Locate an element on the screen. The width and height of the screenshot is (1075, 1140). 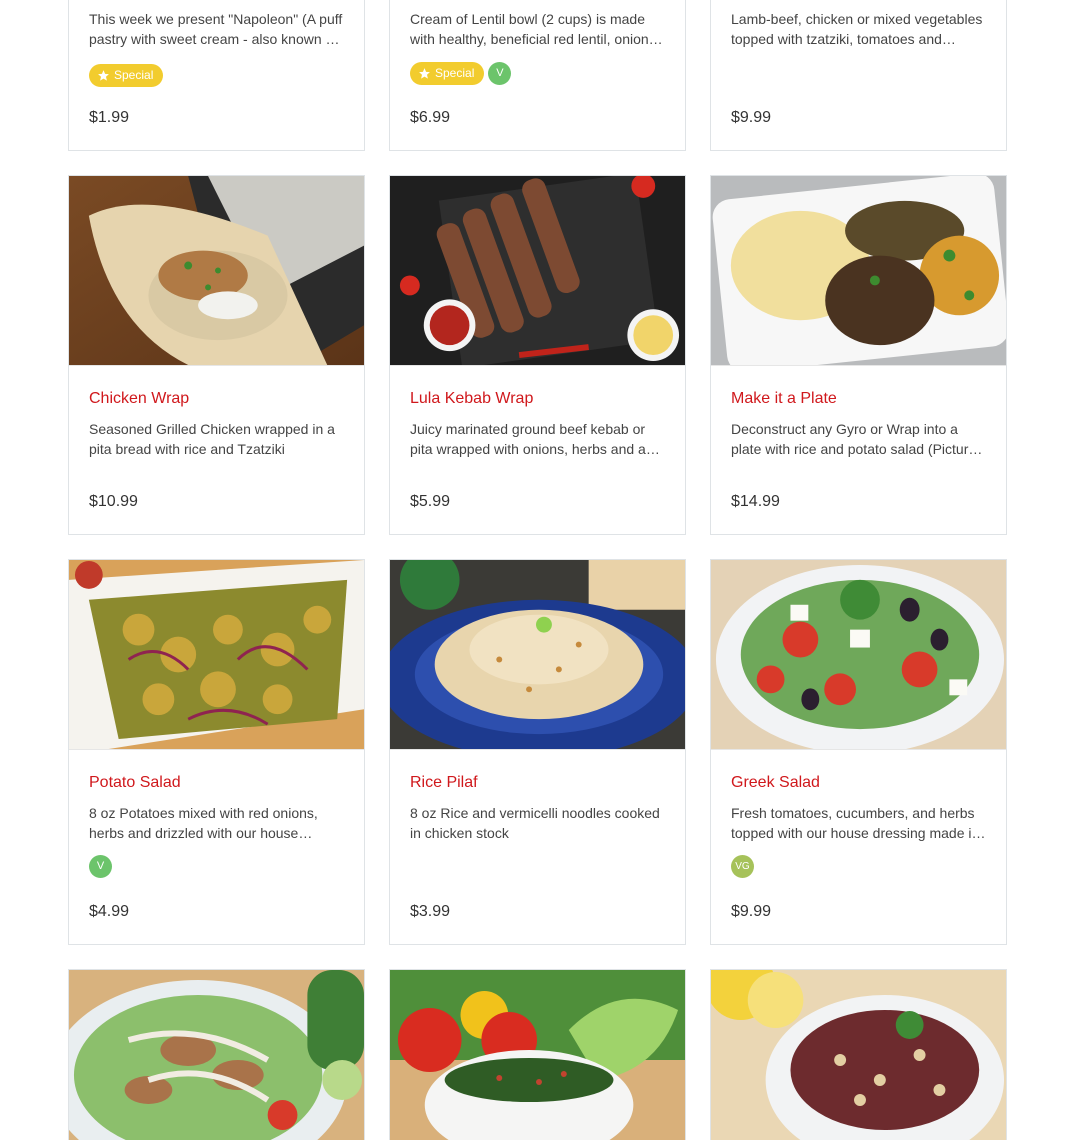
kebab-photo is located at coordinates (537, 270).